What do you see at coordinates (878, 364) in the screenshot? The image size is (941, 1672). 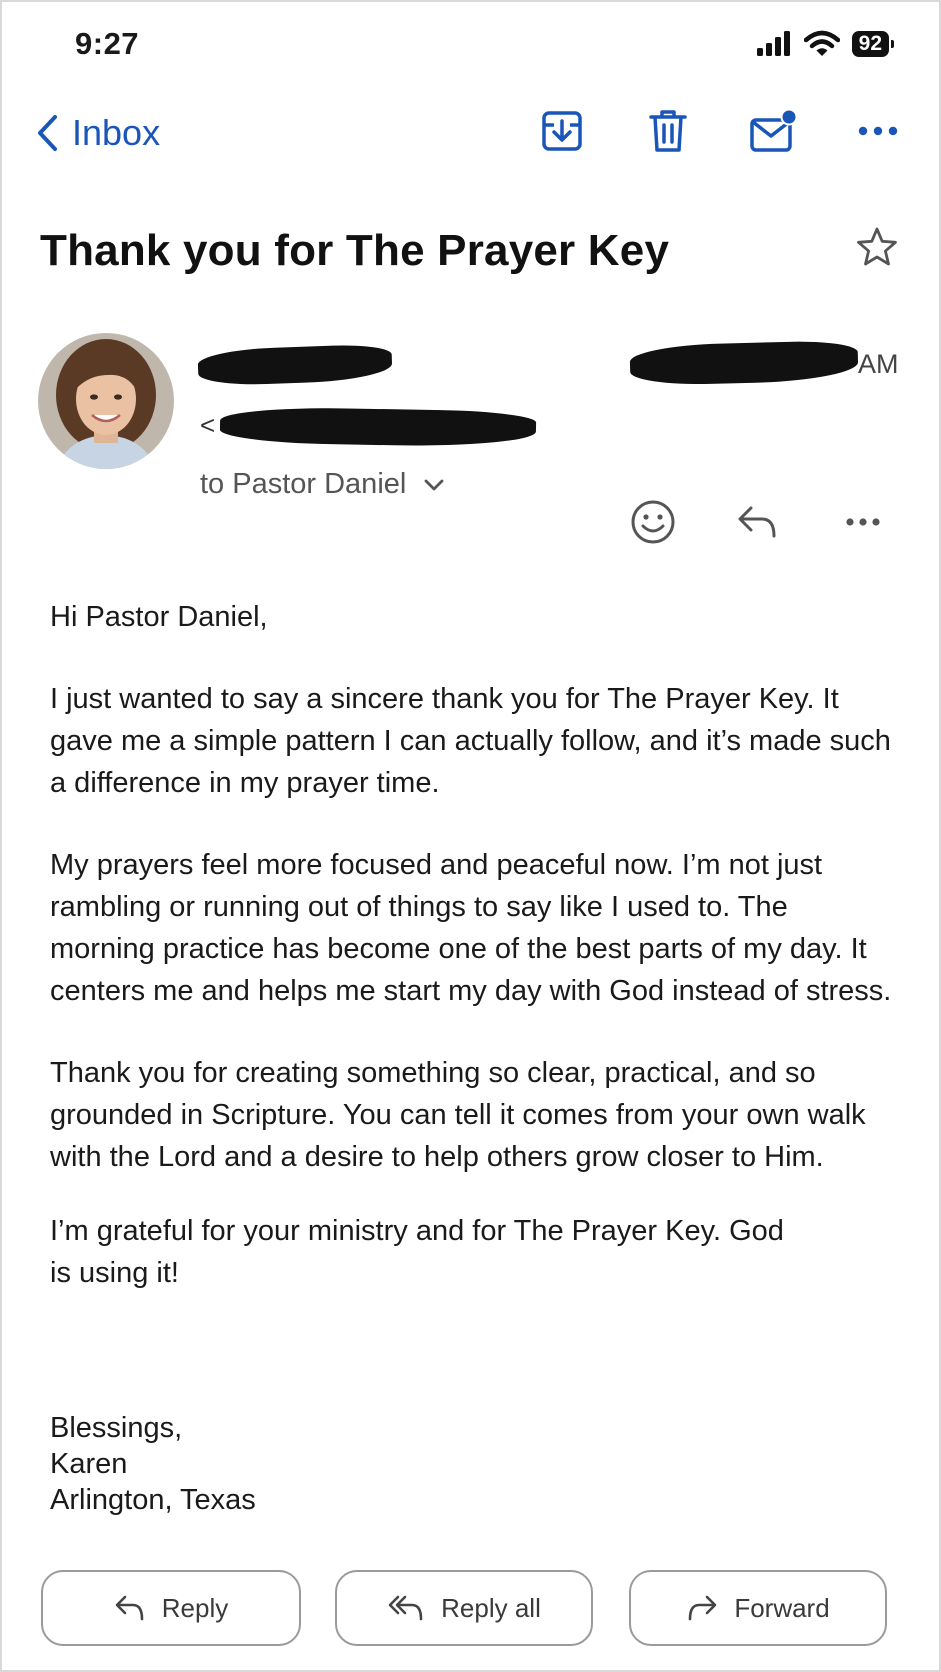 I see `received-time-suffix: AM` at bounding box center [878, 364].